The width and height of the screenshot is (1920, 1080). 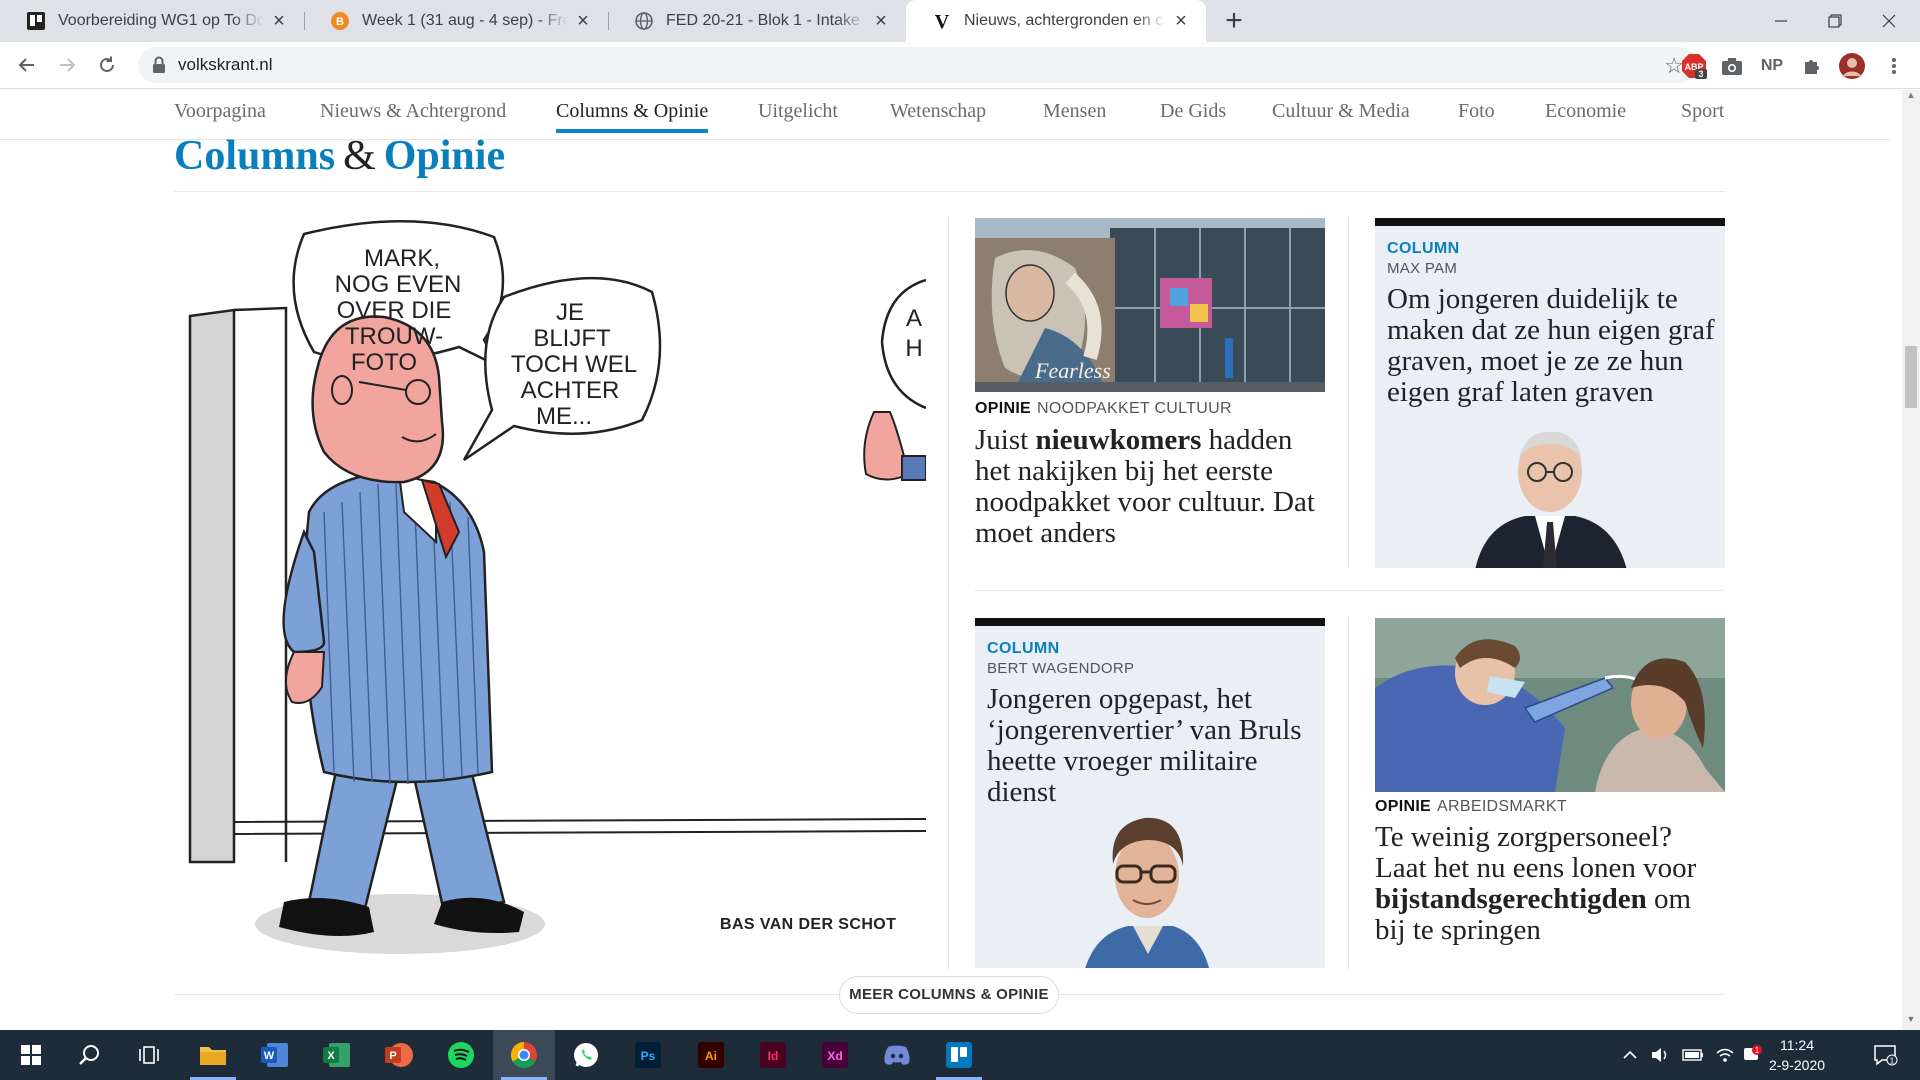 I want to click on tab-trello: Voorbereiding WG1 op To Do List ×, so click(x=152, y=21).